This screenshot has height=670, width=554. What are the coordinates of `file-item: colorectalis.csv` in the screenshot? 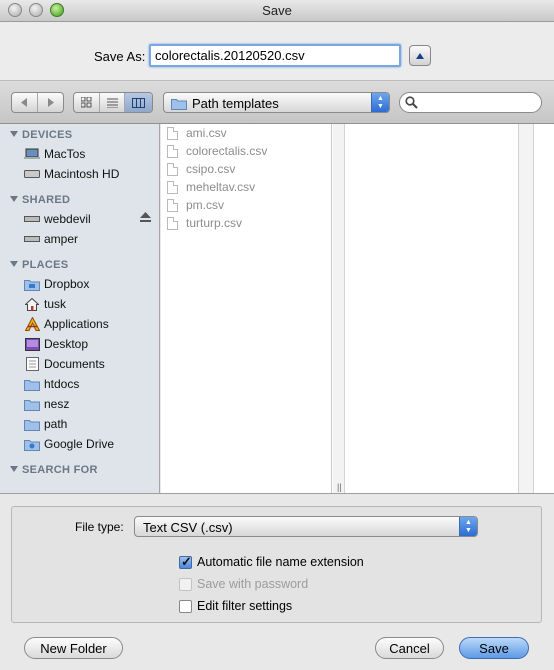 It's located at (217, 151).